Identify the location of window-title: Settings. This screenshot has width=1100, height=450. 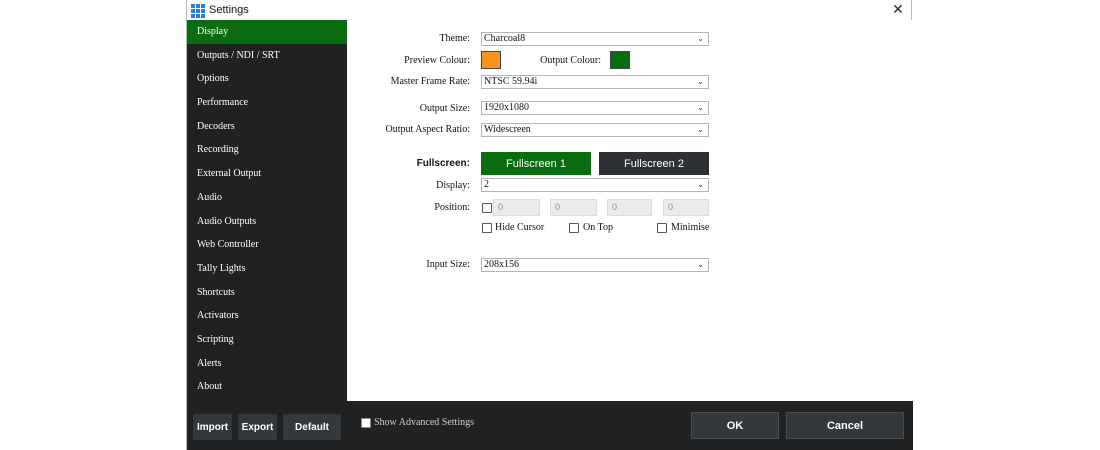
(229, 10).